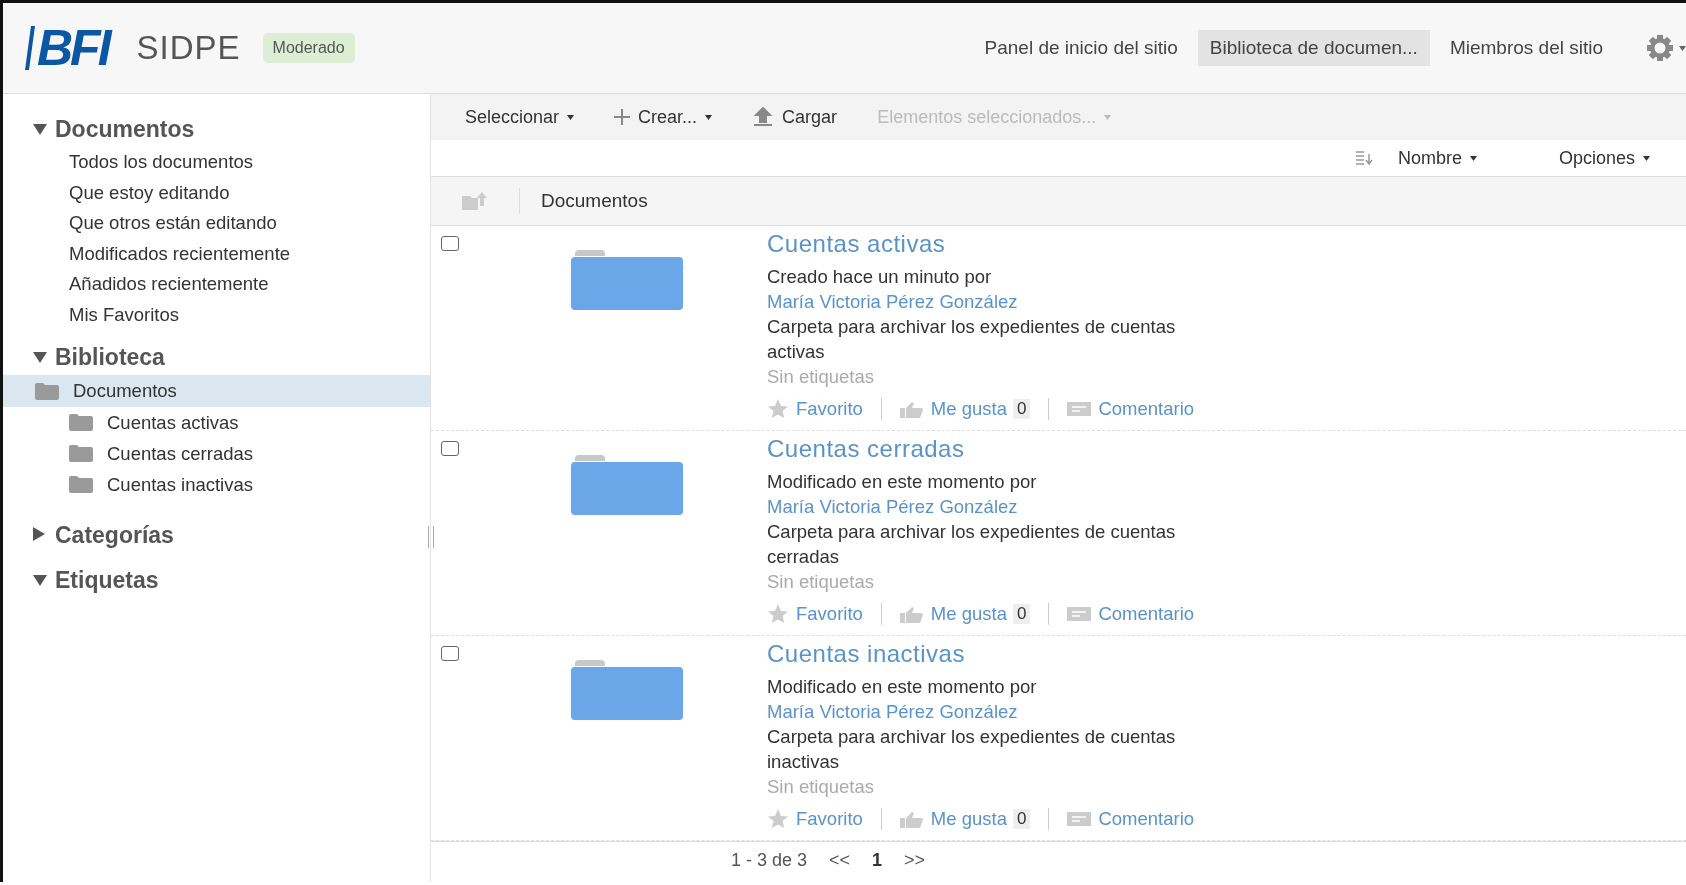 The image size is (1686, 885). Describe the element at coordinates (188, 48) in the screenshot. I see `site-title: SIDPE` at that location.